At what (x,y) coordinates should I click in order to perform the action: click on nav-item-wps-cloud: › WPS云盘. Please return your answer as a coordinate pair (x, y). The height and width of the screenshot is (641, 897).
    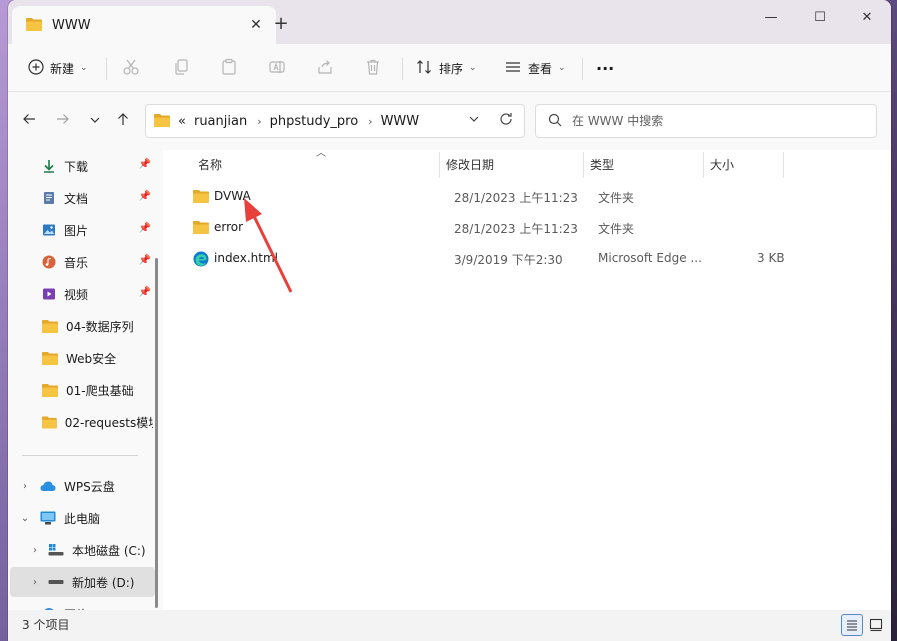
    Looking at the image, I should click on (80, 486).